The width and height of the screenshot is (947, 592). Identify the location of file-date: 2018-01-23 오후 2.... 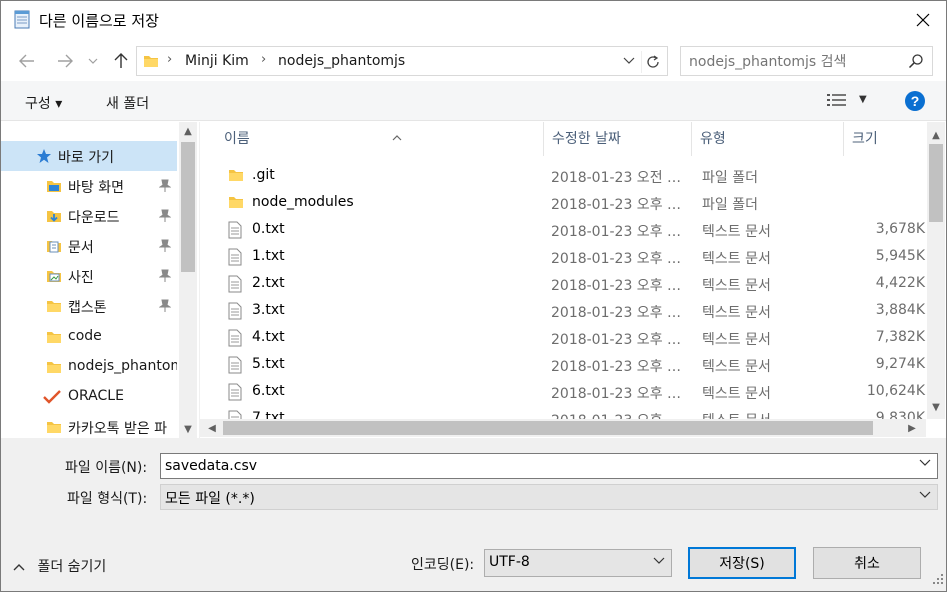
(620, 205).